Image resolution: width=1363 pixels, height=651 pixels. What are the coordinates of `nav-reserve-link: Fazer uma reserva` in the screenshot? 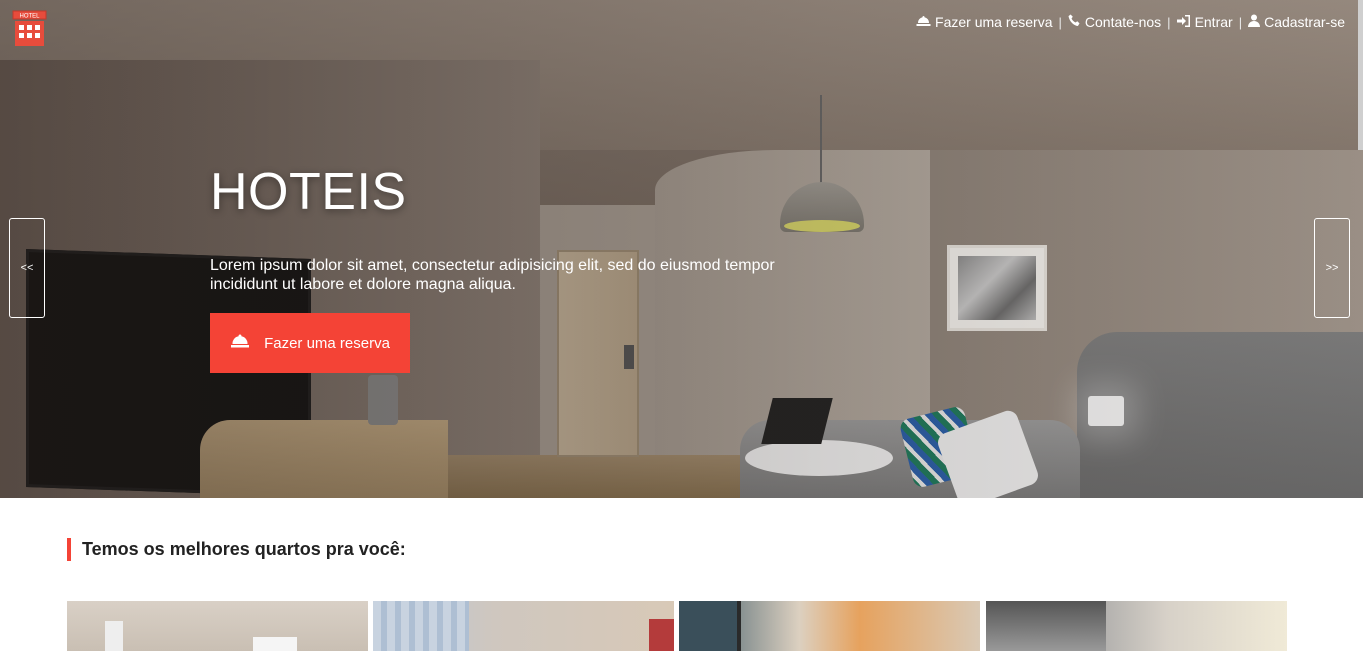 It's located at (984, 22).